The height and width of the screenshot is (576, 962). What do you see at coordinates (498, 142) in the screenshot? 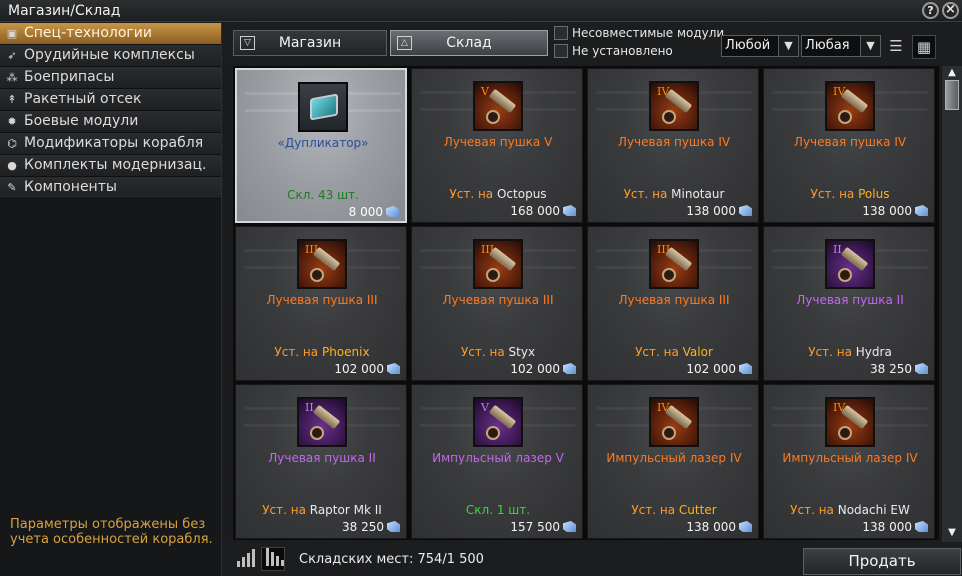
I see `item-name: Лучевая пушка V` at bounding box center [498, 142].